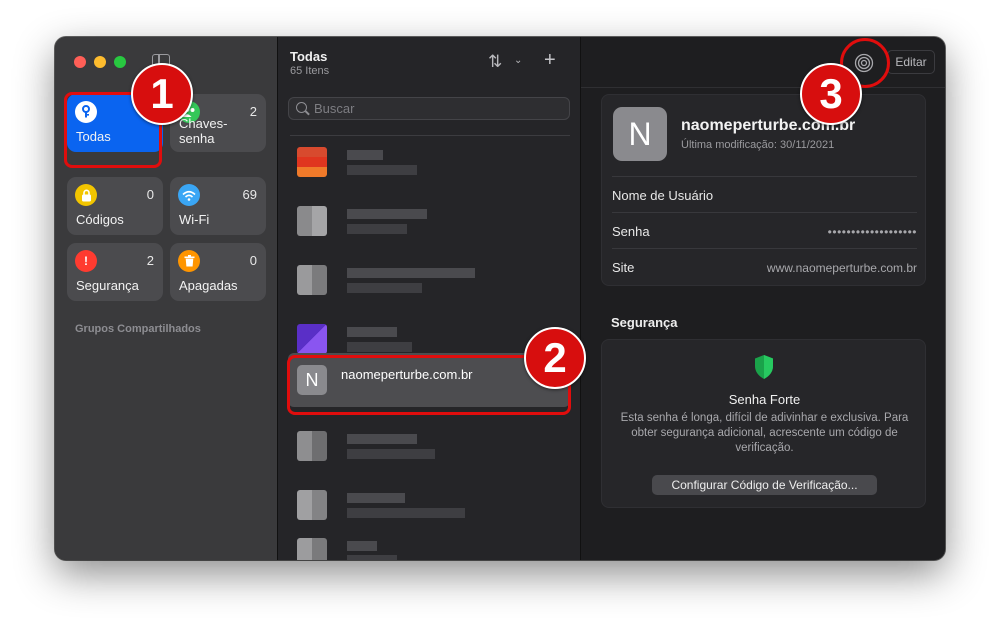 The image size is (1000, 634). I want to click on detail-toolbar: Editar, so click(763, 62).